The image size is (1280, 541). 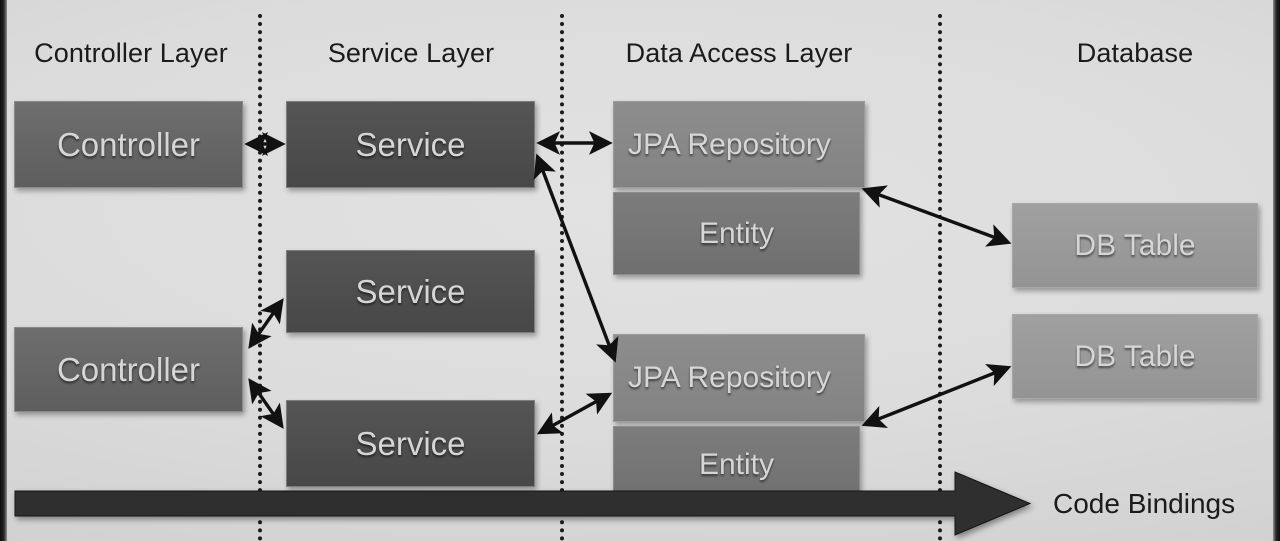 I want to click on column-header-data-access-layer: Data Access Layer, so click(x=739, y=53).